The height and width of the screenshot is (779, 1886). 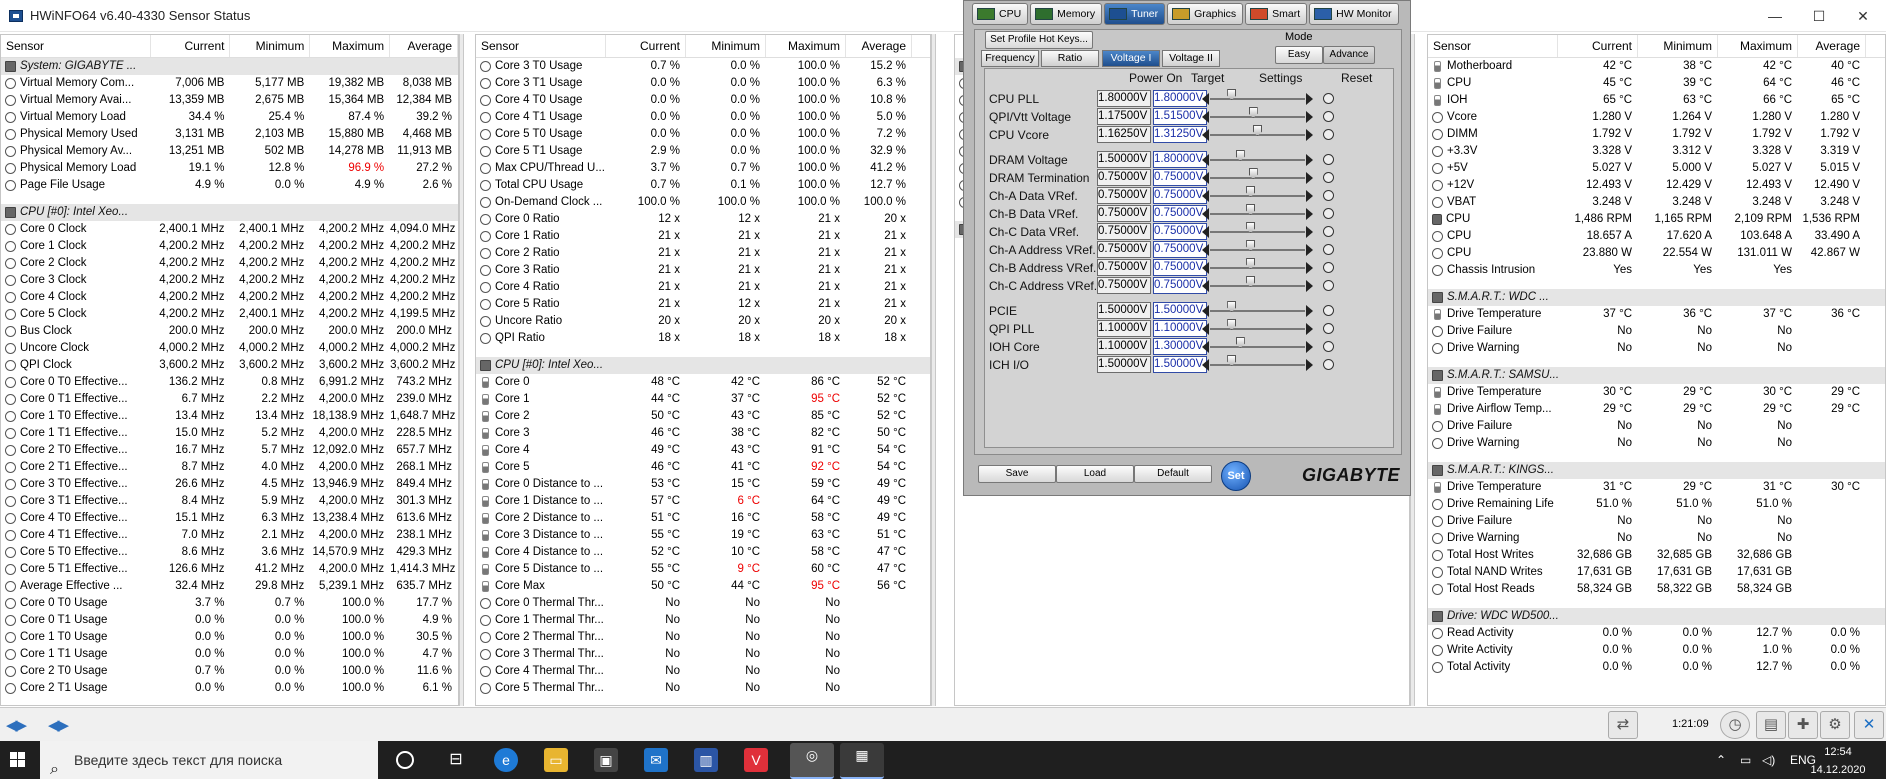 I want to click on report-icon: ▤, so click(x=1771, y=725).